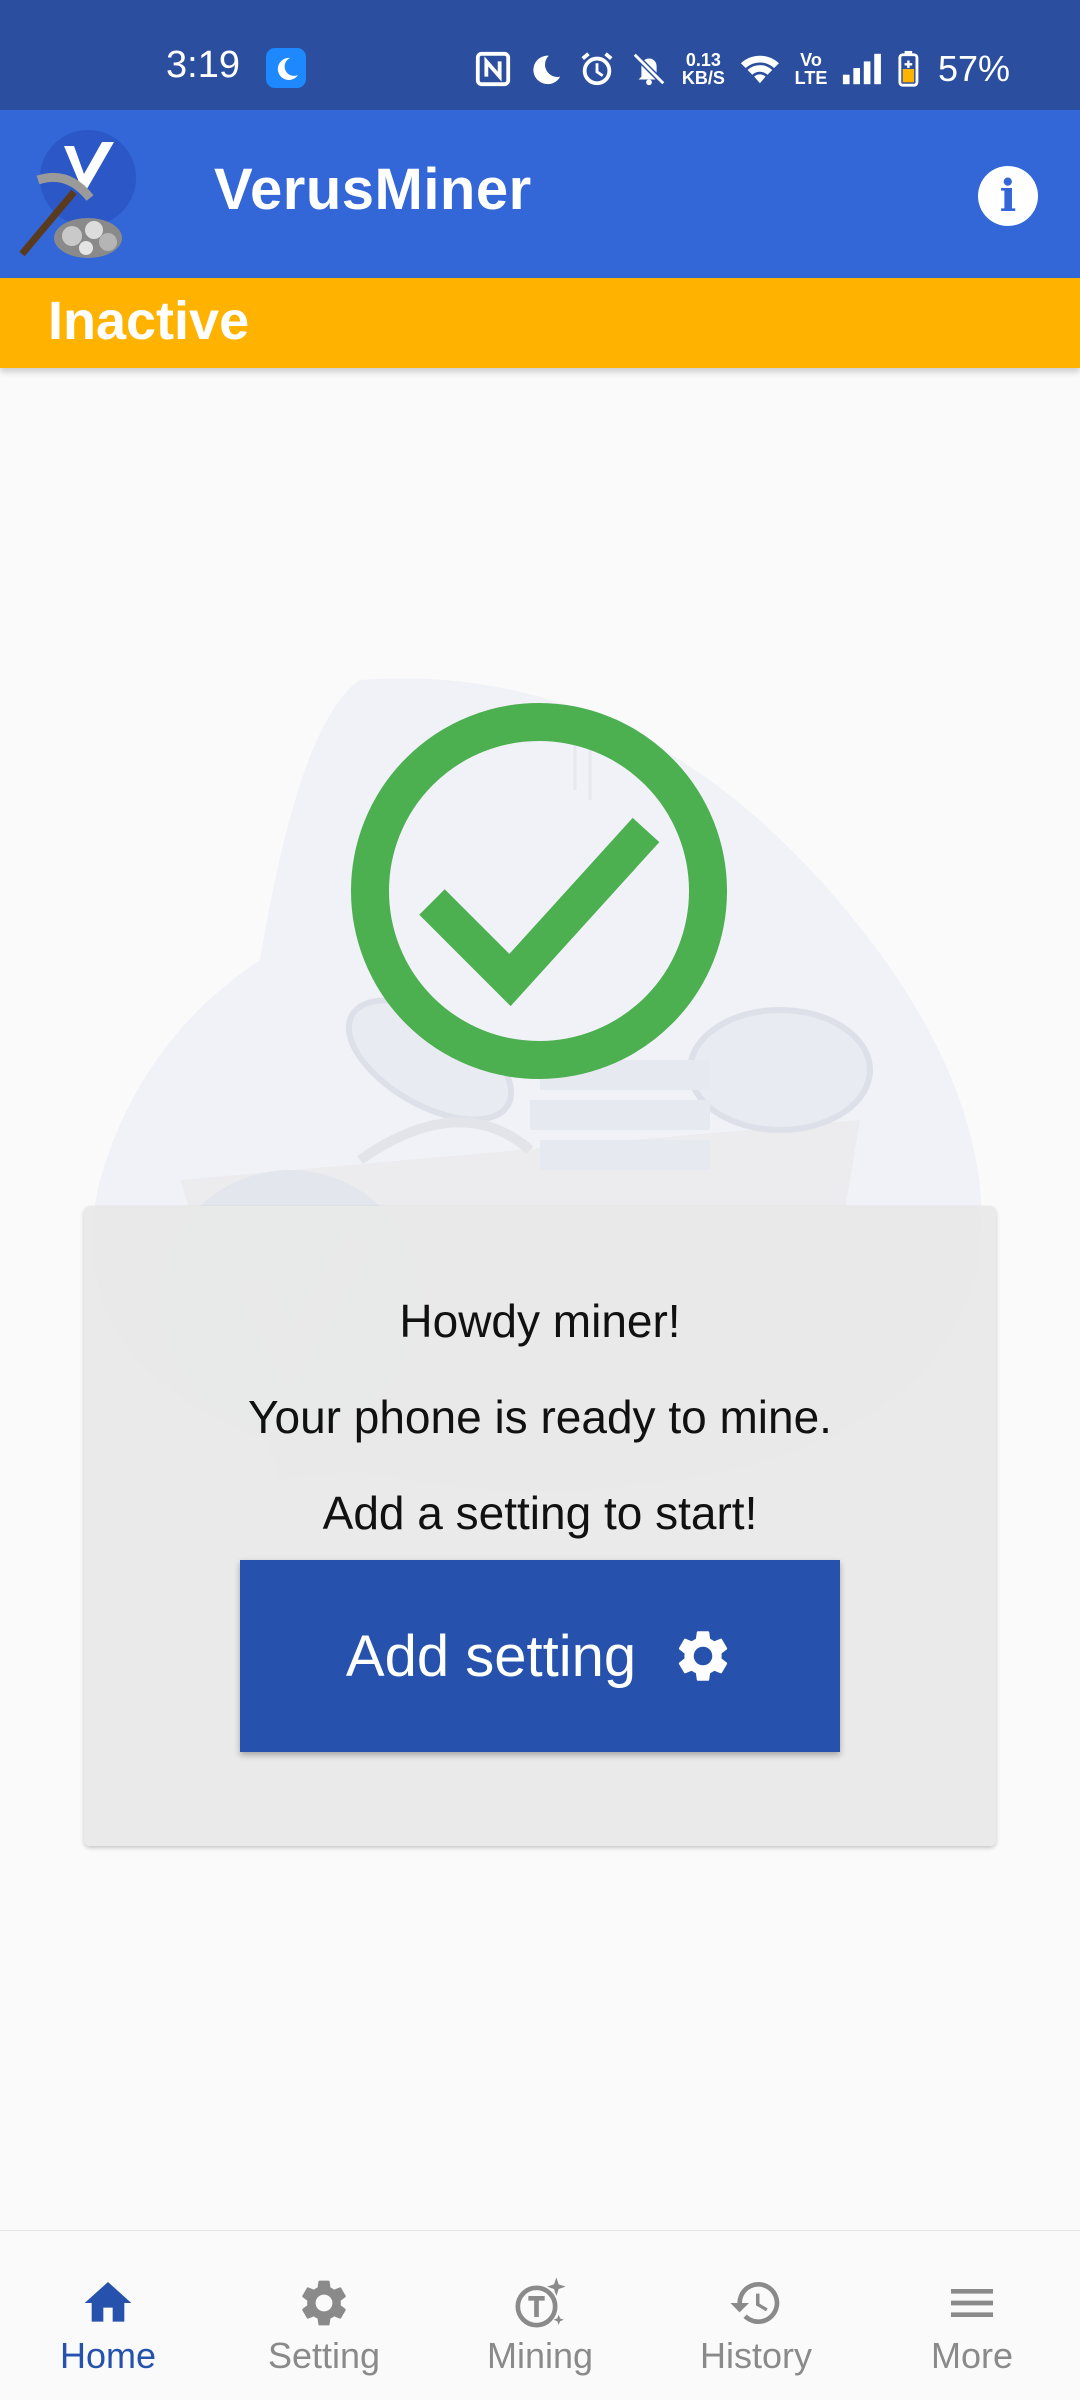  Describe the element at coordinates (547, 70) in the screenshot. I see `moon-icon` at that location.